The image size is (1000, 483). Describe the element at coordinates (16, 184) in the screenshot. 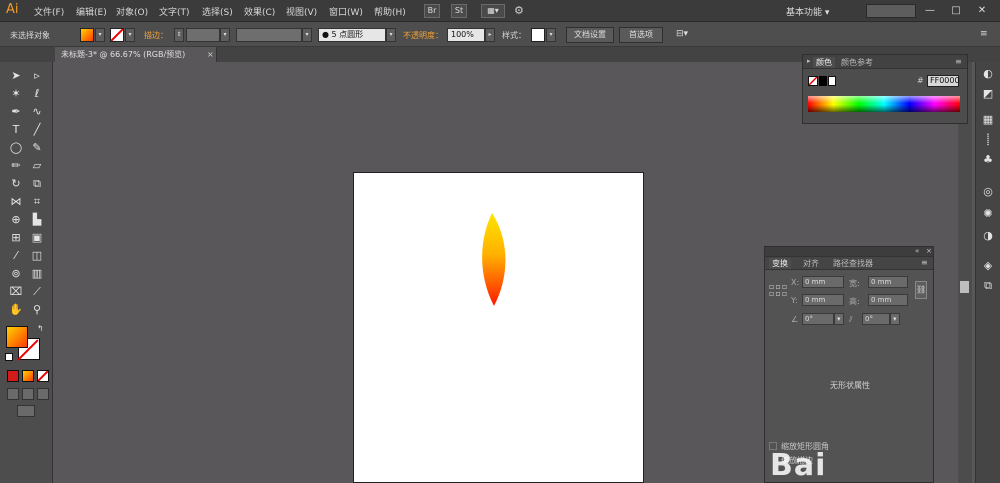

I see `rotate-tool-icon: ↻` at that location.